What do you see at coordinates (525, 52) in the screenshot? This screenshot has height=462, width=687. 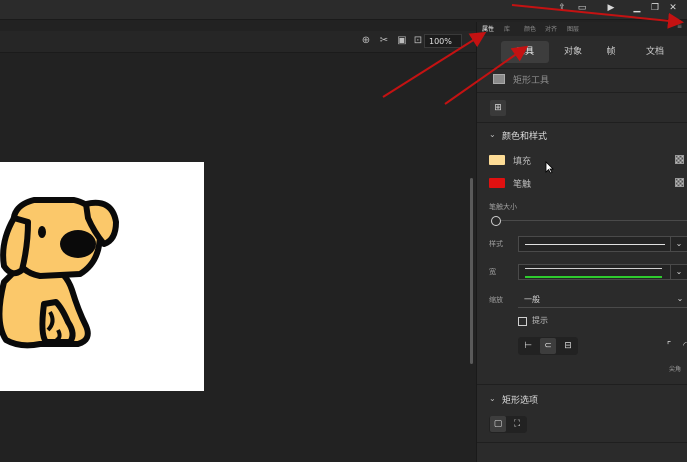 I see `segment-tool: 工具` at bounding box center [525, 52].